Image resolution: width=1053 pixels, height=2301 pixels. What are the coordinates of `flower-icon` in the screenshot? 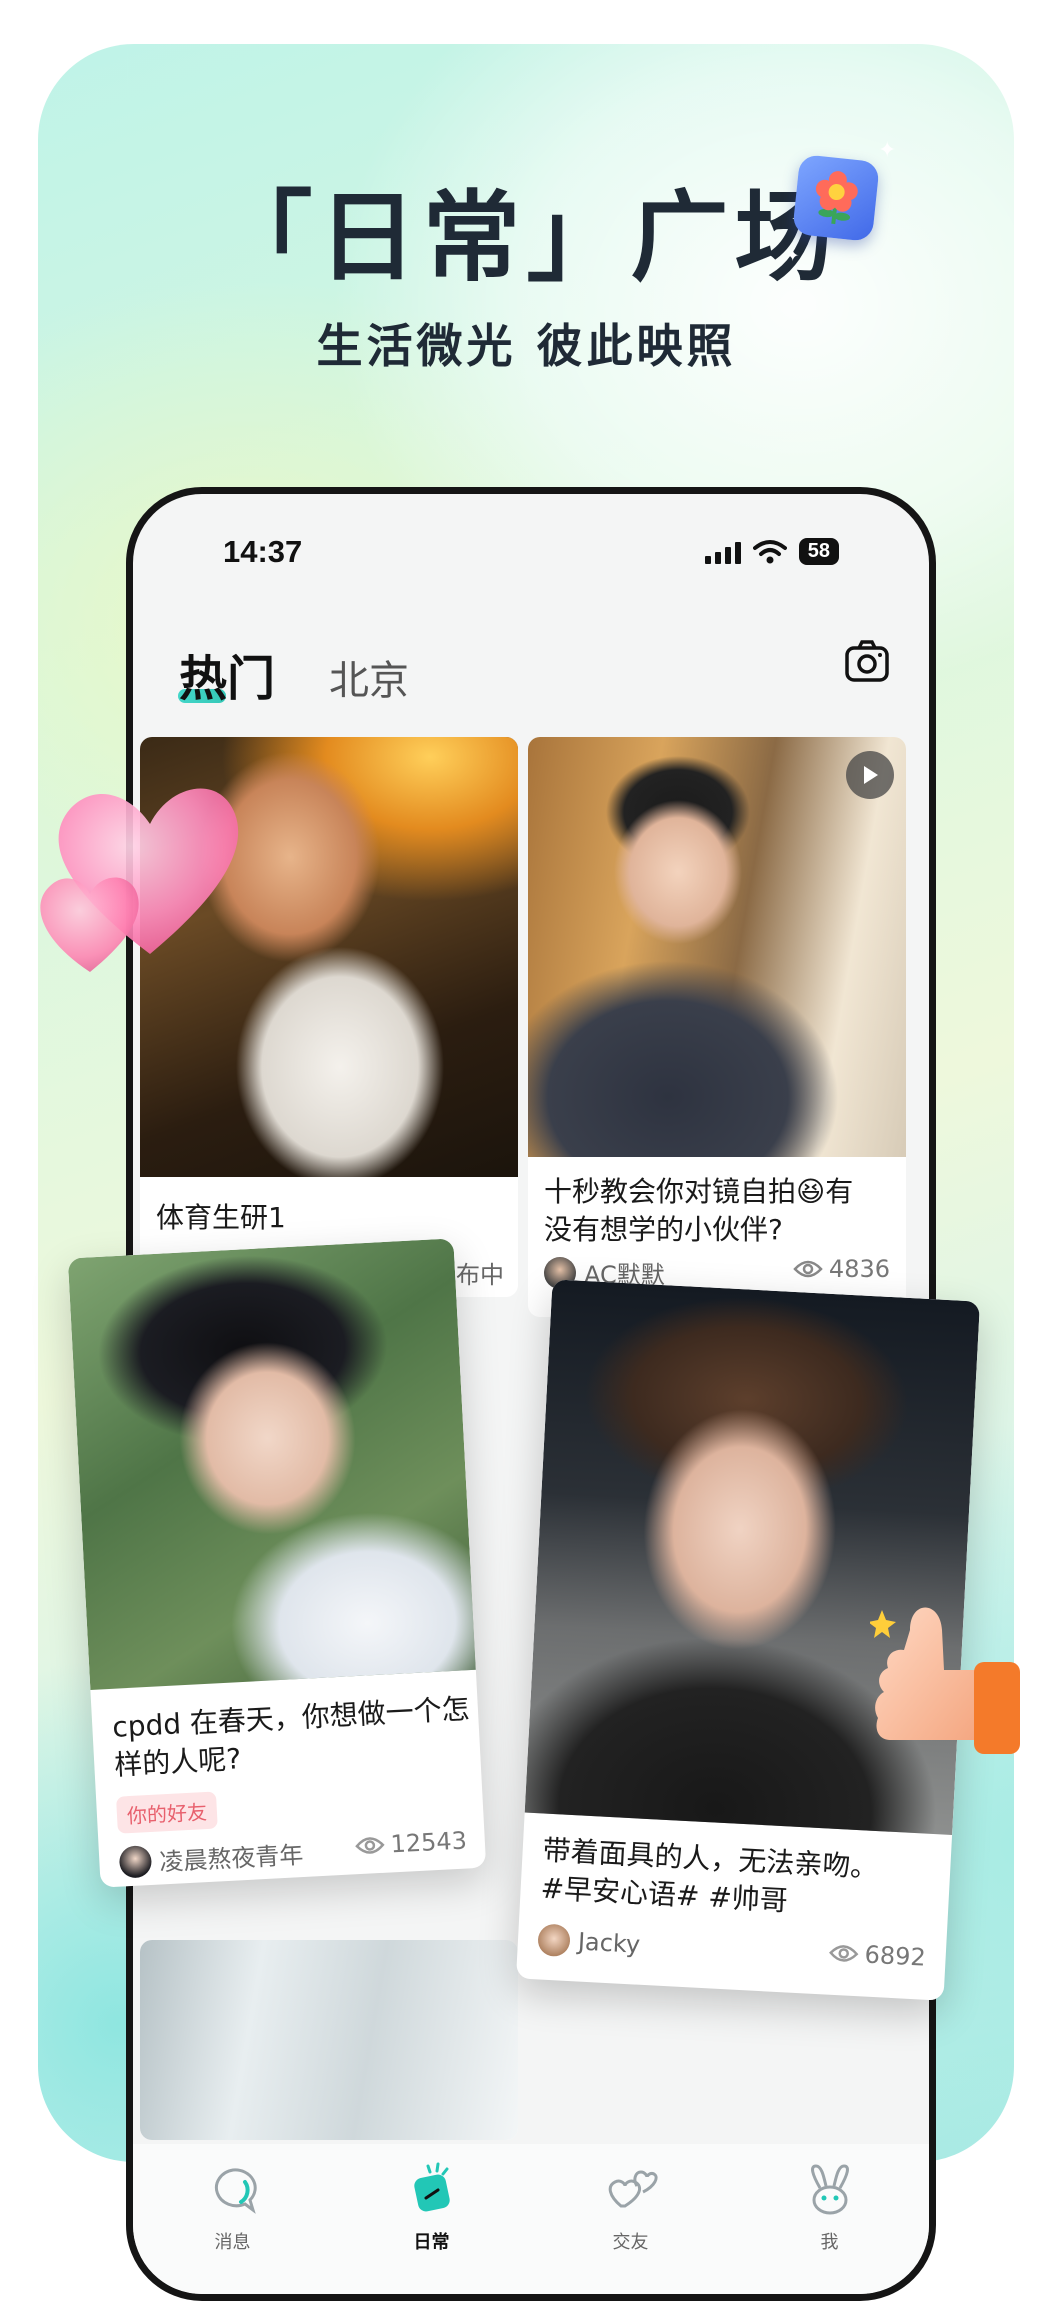 It's located at (836, 198).